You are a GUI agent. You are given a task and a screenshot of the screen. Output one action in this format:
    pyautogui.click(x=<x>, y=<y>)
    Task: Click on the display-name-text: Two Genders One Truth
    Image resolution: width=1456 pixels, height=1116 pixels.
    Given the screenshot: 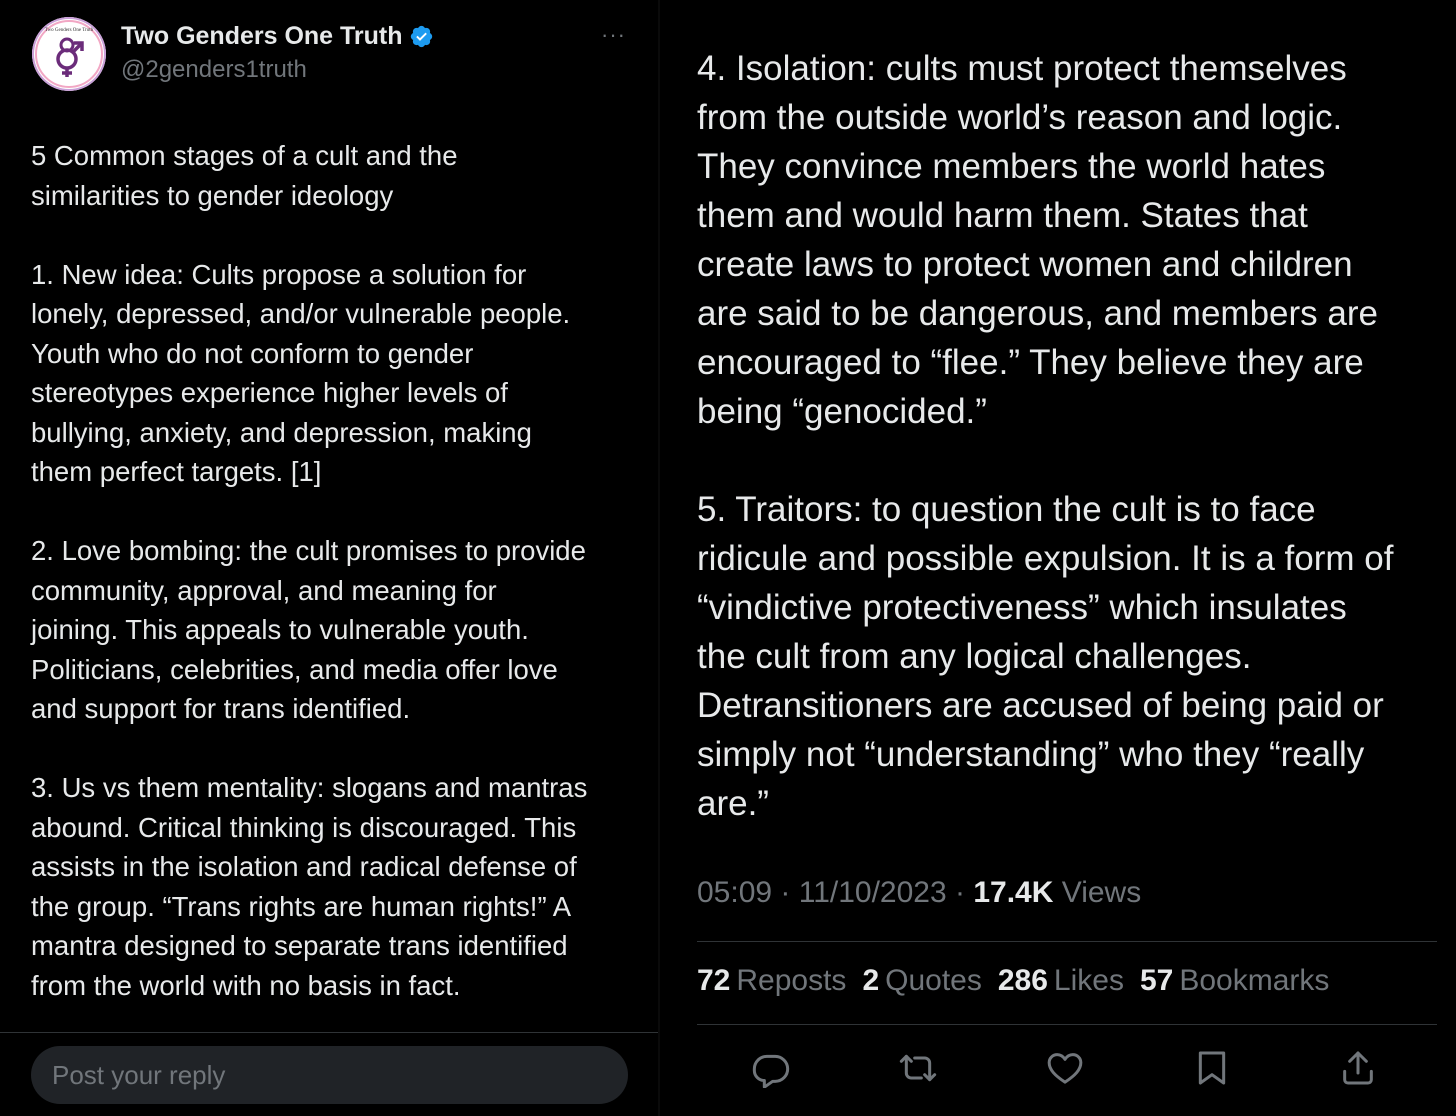 What is the action you would take?
    pyautogui.click(x=262, y=36)
    